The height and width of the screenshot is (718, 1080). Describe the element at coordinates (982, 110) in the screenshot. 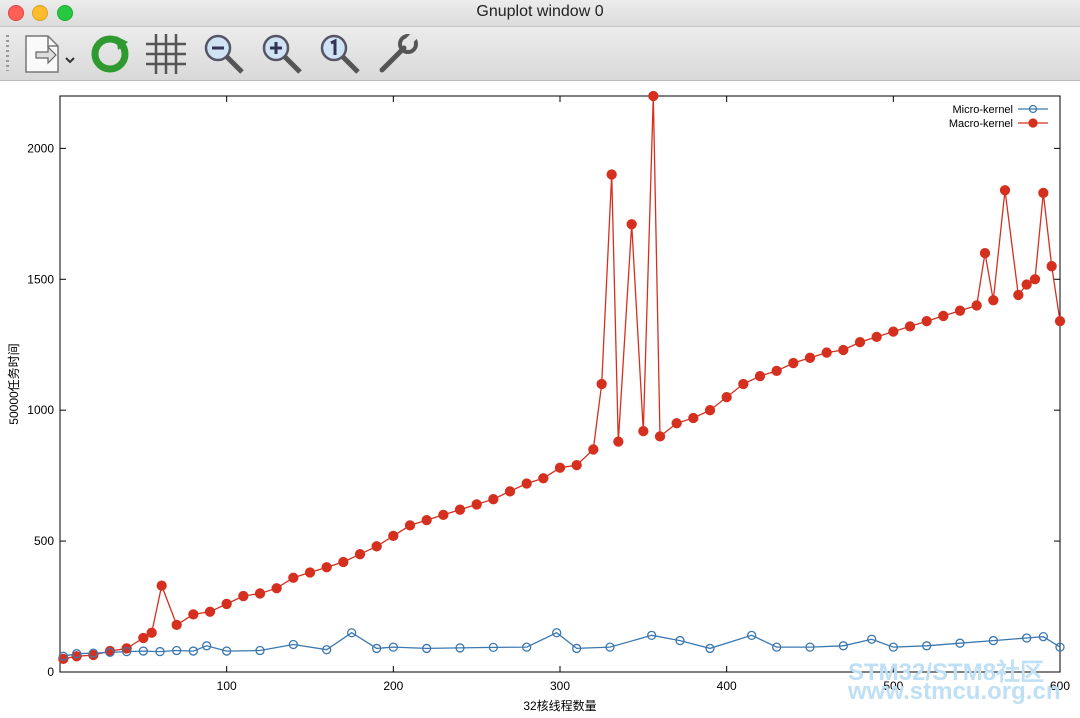

I see `legend-label: Micro-kernel` at that location.